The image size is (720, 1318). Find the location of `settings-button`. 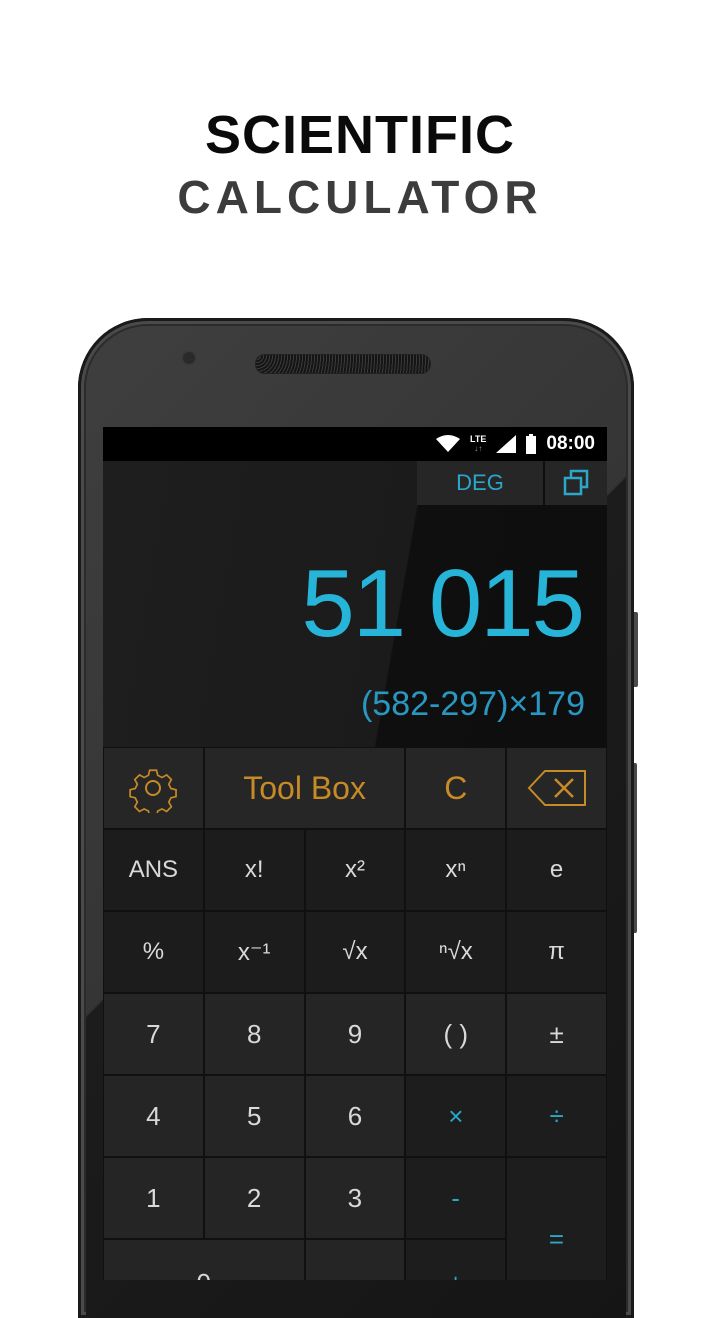

settings-button is located at coordinates (153, 788).